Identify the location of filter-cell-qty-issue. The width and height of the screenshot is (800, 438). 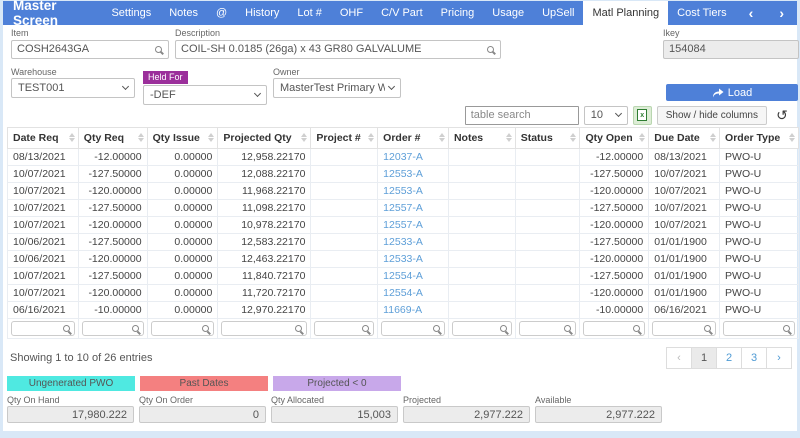
(182, 328).